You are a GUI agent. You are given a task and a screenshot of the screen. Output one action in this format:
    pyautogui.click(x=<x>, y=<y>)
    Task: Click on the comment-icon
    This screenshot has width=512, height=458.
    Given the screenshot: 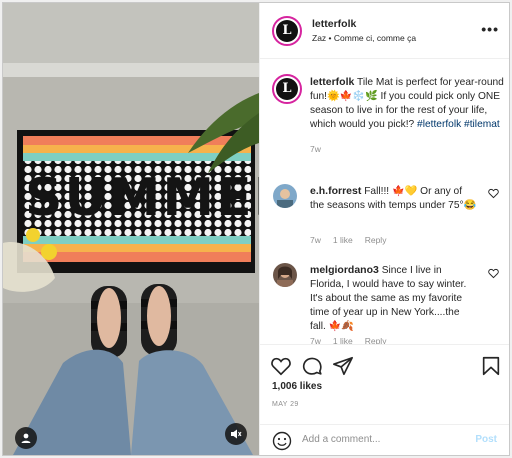 What is the action you would take?
    pyautogui.click(x=312, y=366)
    